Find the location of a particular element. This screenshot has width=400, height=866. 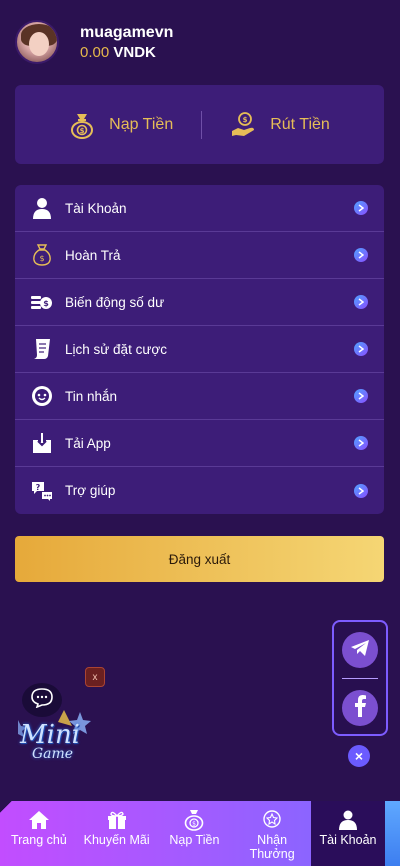

money-actions-card: $ Nạp Tiền $ Rút Tiền is located at coordinates (199, 124).